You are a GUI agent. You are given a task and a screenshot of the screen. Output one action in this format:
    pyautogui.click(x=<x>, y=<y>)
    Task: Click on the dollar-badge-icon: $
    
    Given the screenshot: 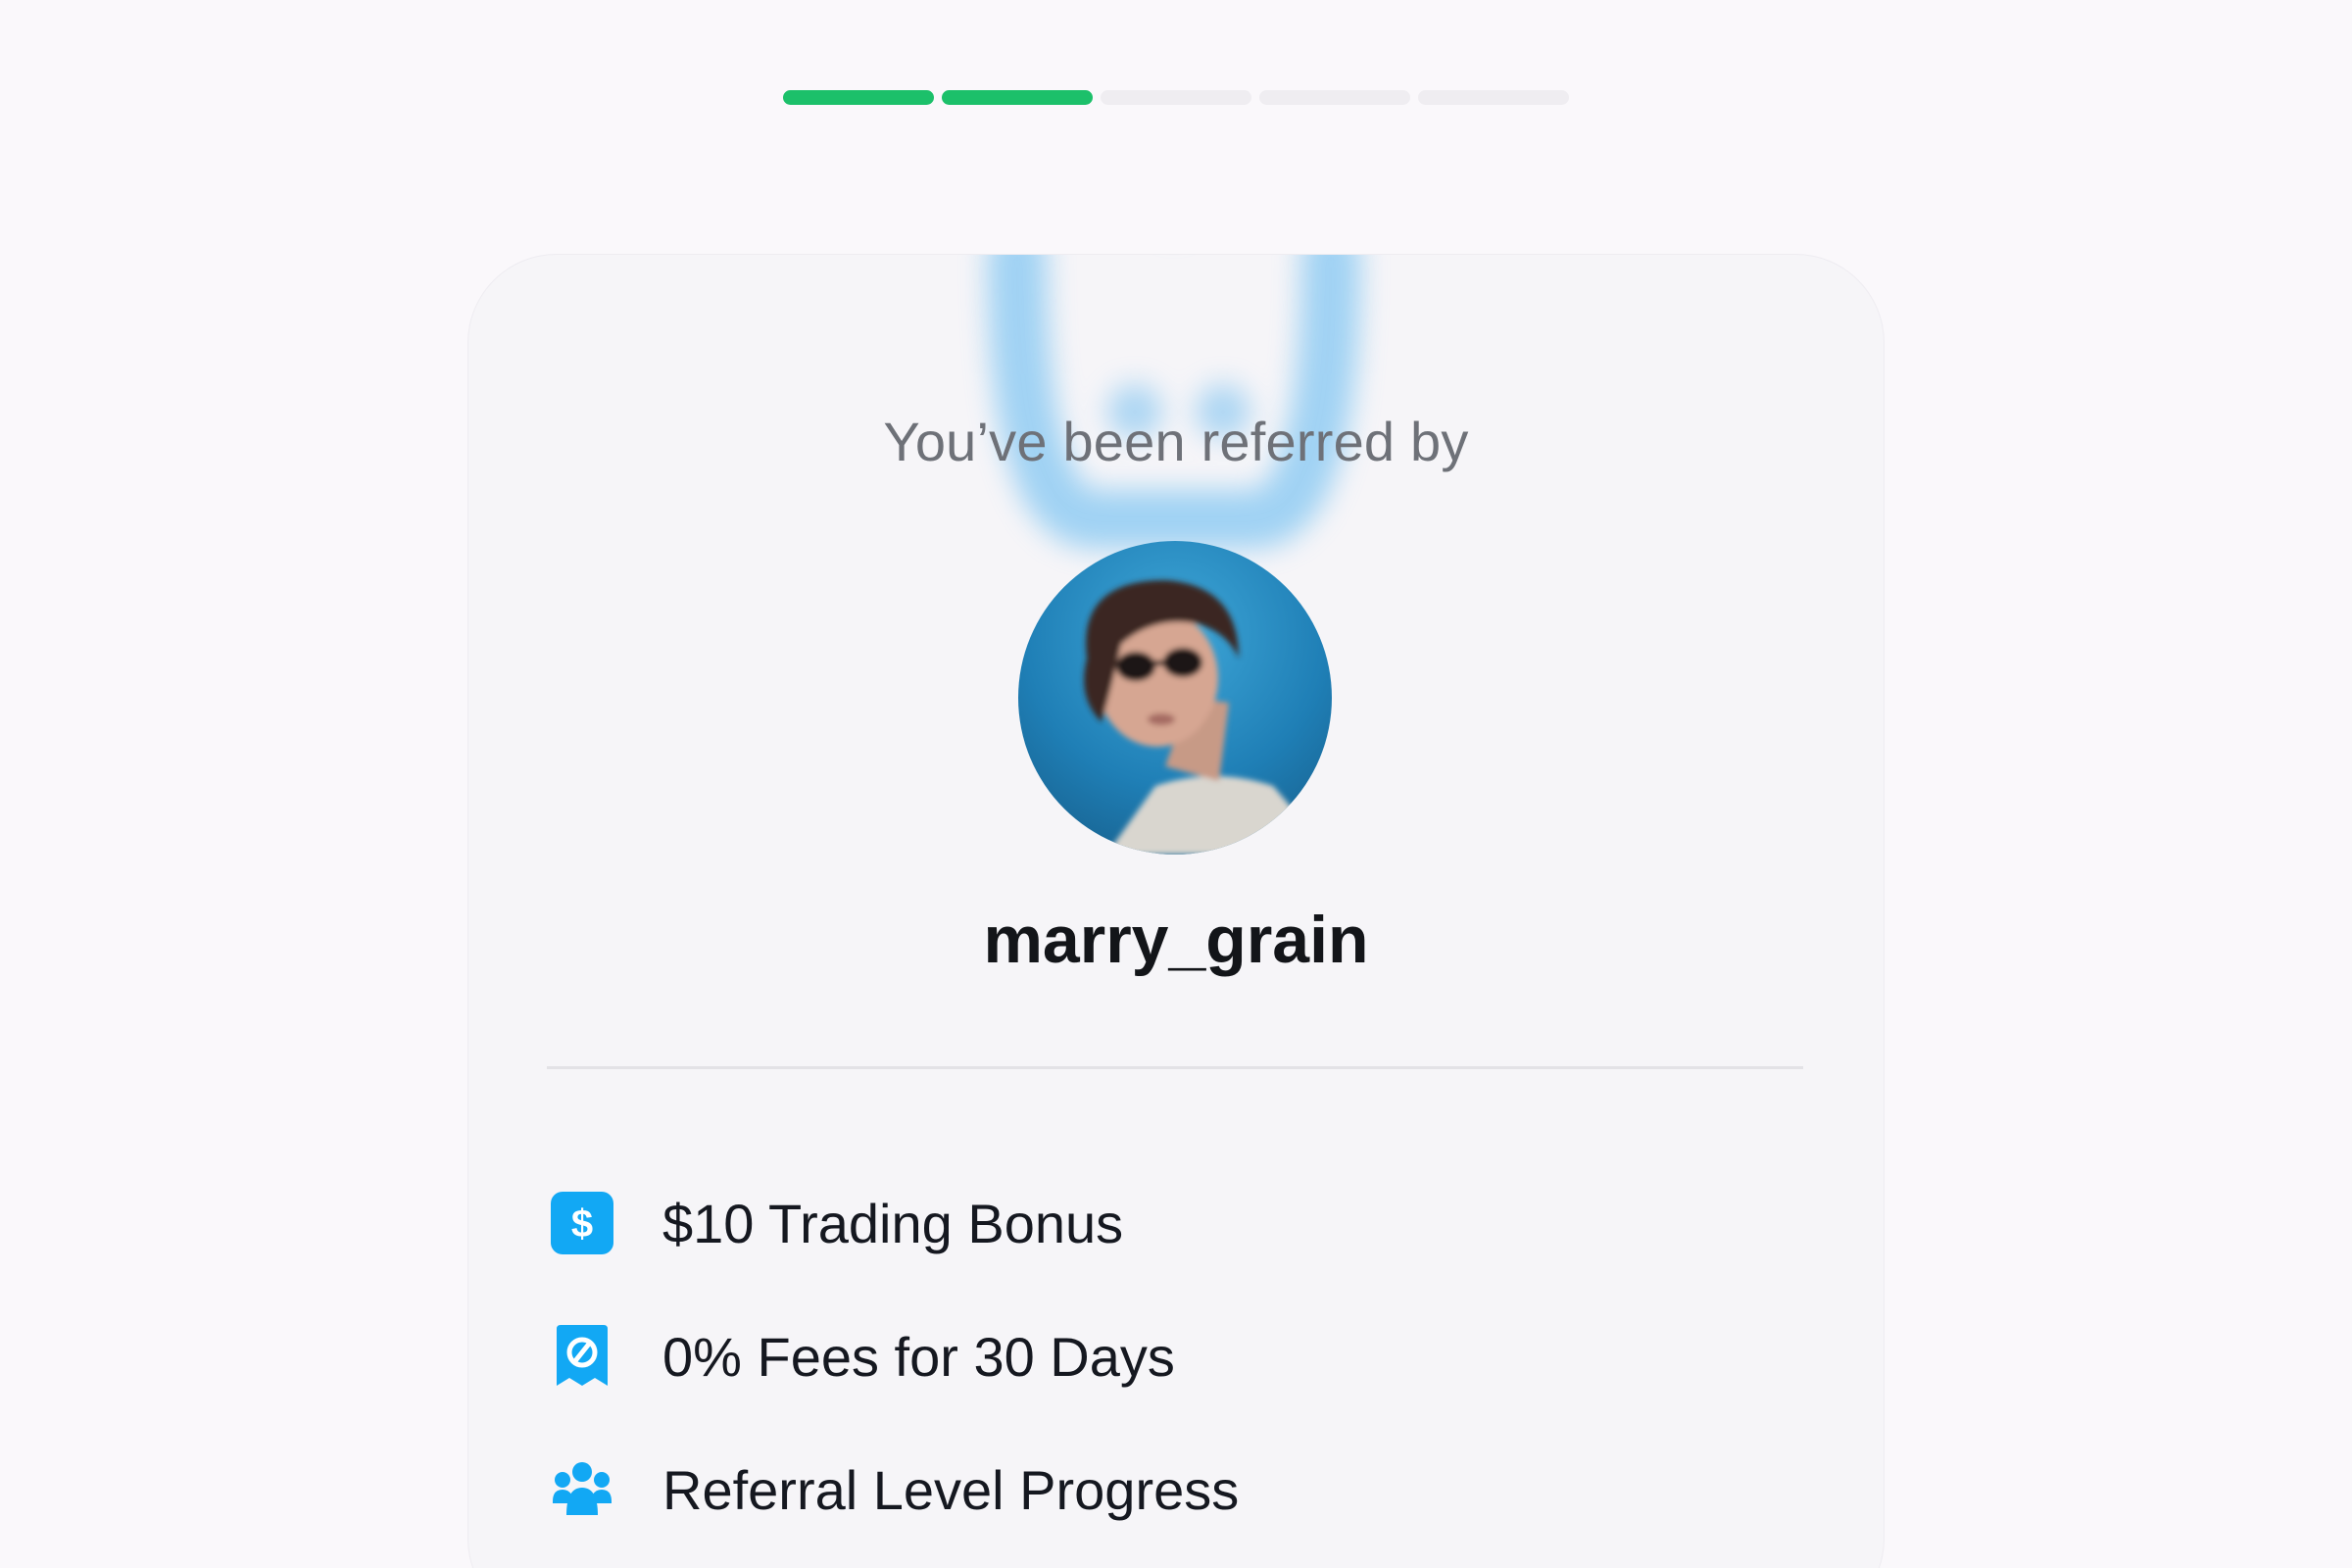 What is the action you would take?
    pyautogui.click(x=582, y=1223)
    